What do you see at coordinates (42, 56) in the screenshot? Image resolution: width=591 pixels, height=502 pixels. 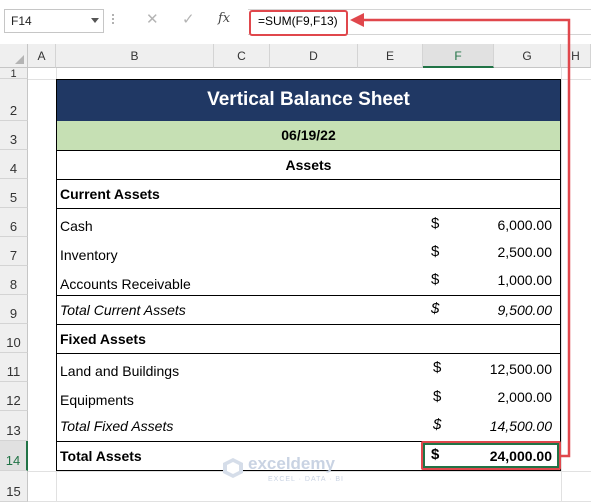 I see `column-header-a: A` at bounding box center [42, 56].